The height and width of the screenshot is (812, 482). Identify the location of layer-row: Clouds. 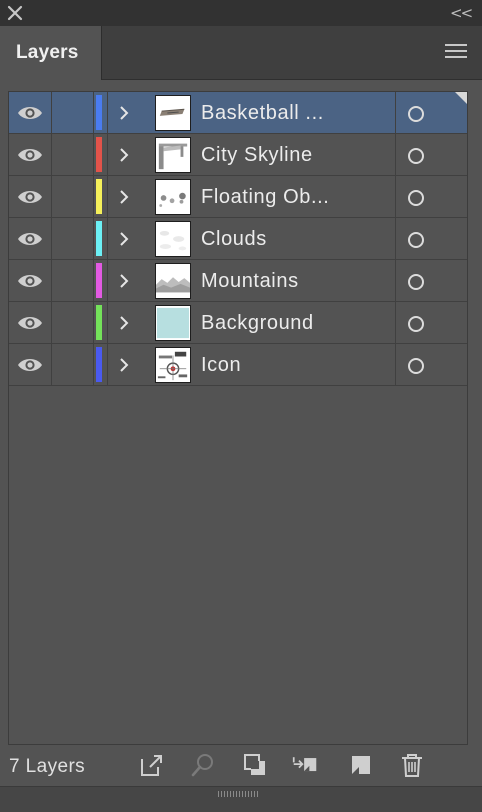
(238, 239).